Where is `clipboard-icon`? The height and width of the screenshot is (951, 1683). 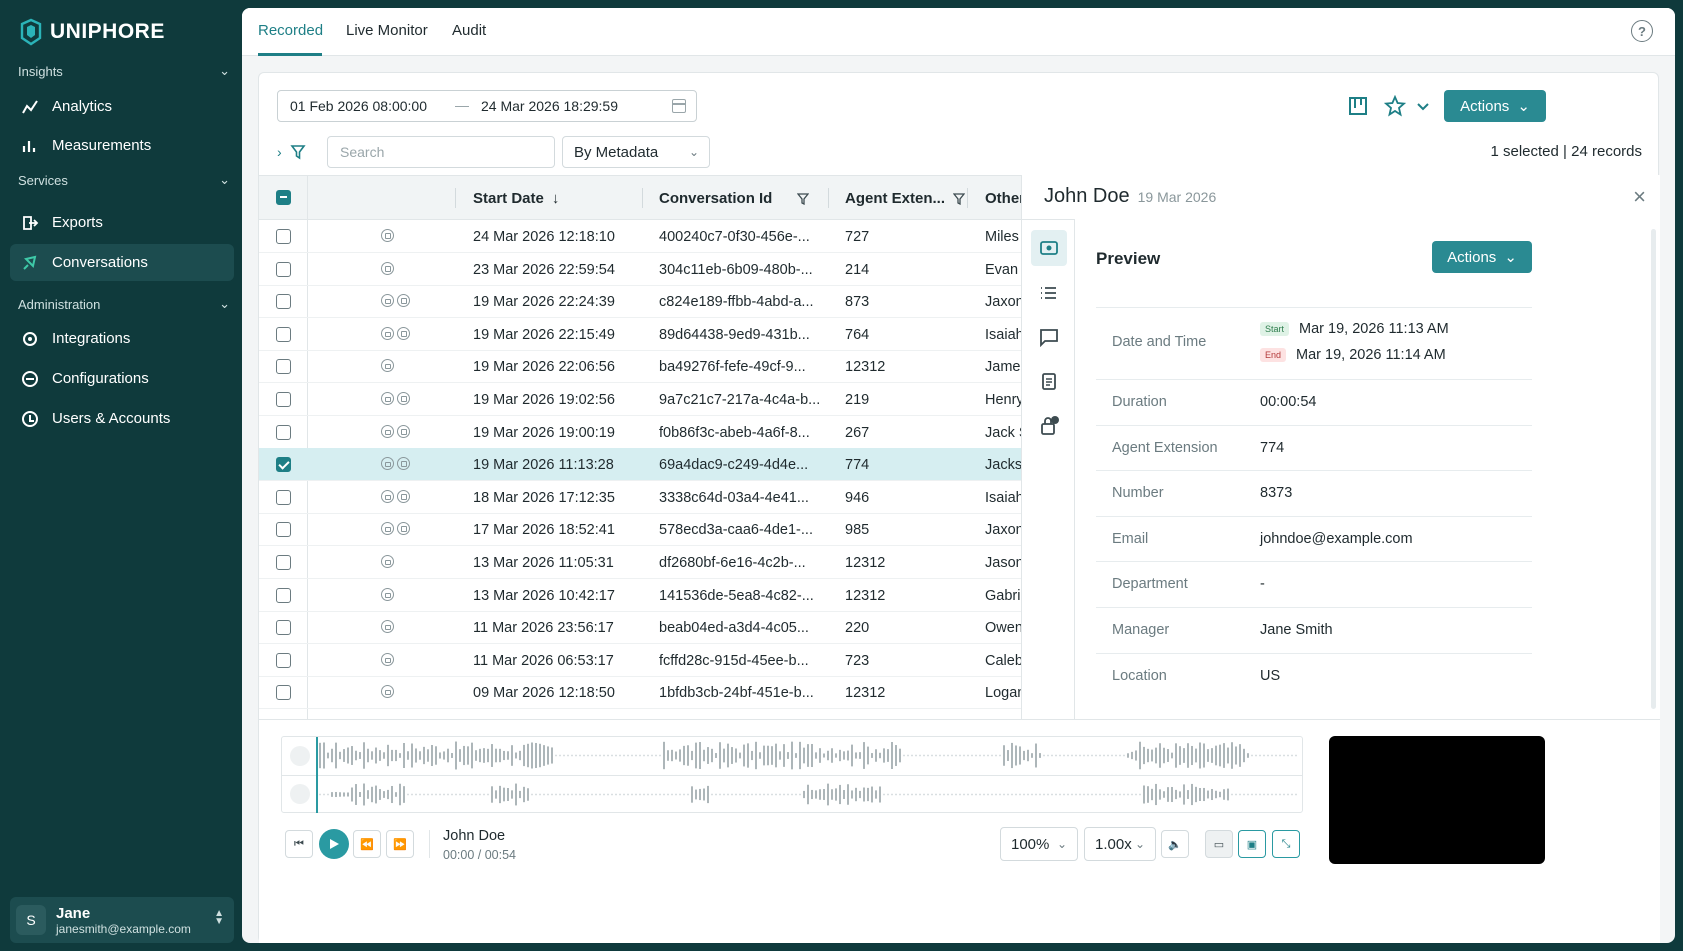 clipboard-icon is located at coordinates (1049, 381).